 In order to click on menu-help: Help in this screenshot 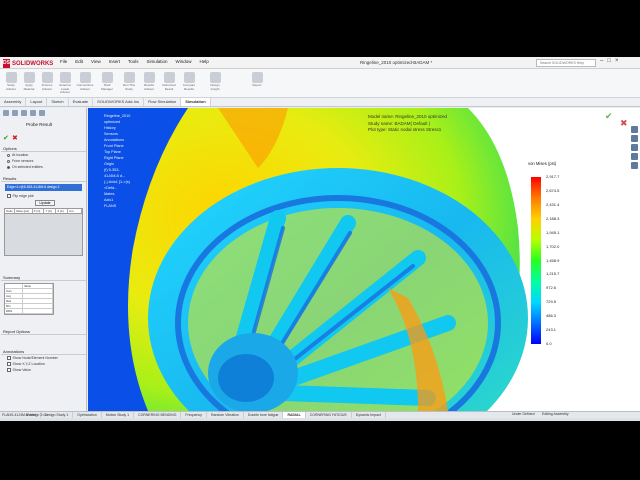, I will do `click(204, 61)`.